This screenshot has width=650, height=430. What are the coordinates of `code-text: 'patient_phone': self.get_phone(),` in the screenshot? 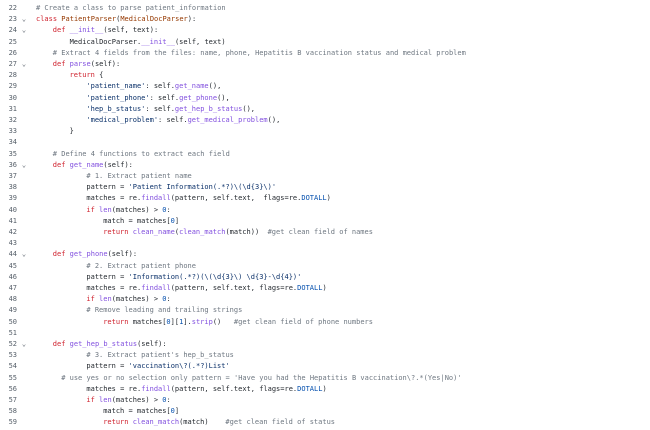 It's located at (157, 98).